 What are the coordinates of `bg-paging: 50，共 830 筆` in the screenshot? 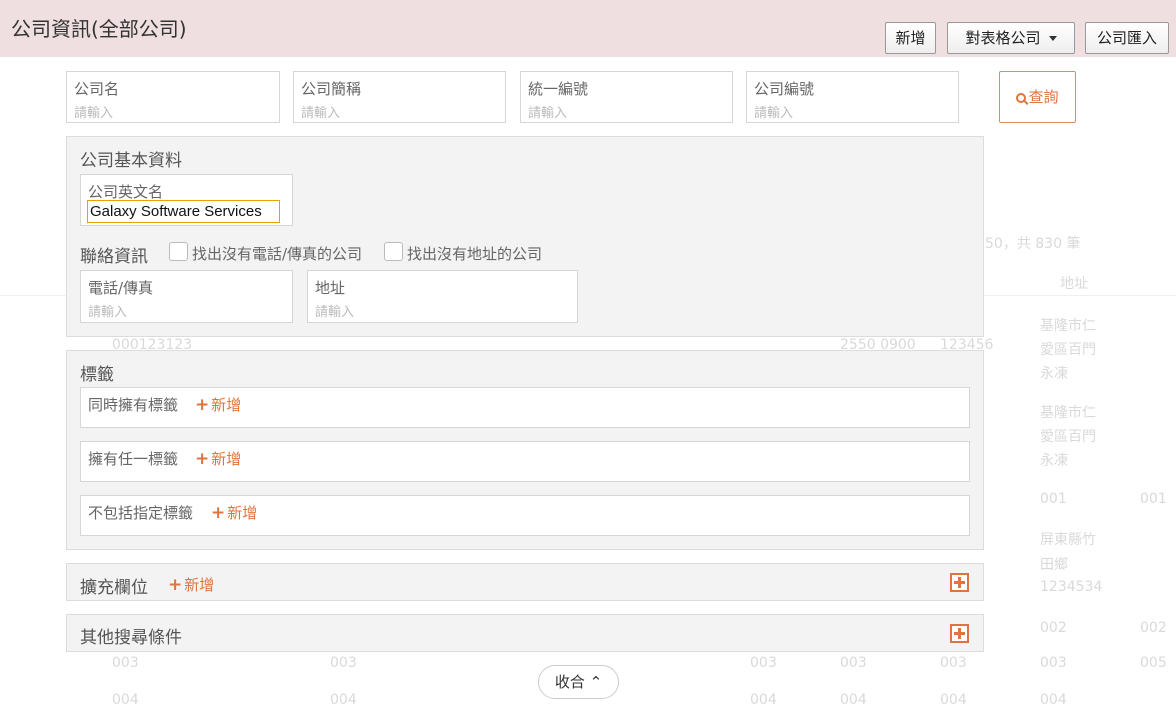 It's located at (1033, 244).